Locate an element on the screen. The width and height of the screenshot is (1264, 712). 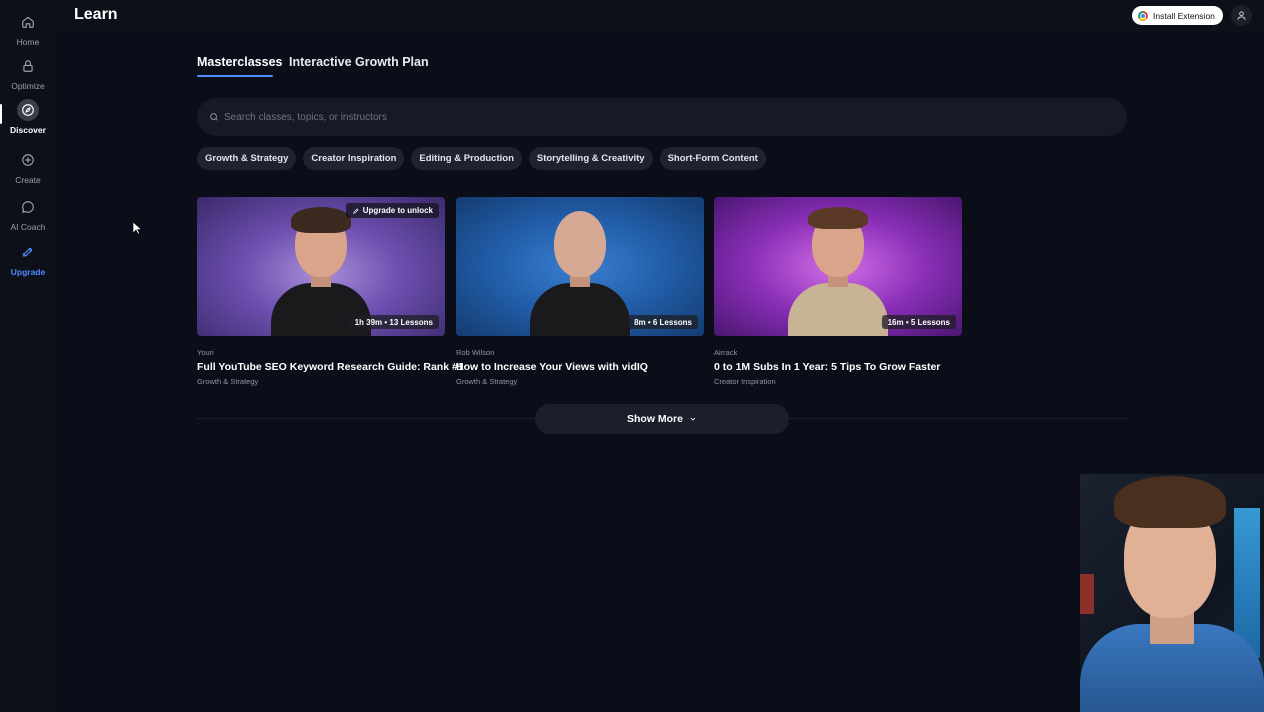
course-title: How to Increase Your Views with vidIQ is located at coordinates (552, 367).